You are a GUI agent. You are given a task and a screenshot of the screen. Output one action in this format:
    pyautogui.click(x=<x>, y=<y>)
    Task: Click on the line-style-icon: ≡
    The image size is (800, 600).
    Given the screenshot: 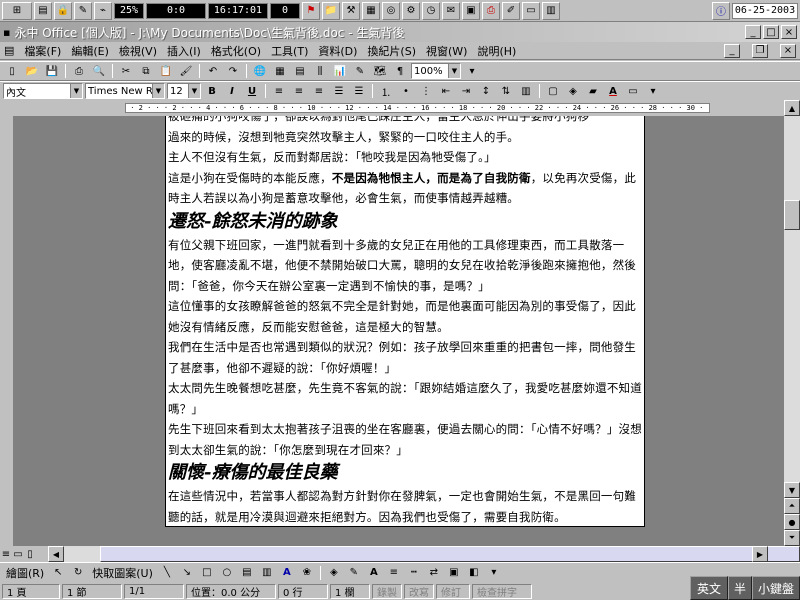 What is the action you would take?
    pyautogui.click(x=394, y=573)
    